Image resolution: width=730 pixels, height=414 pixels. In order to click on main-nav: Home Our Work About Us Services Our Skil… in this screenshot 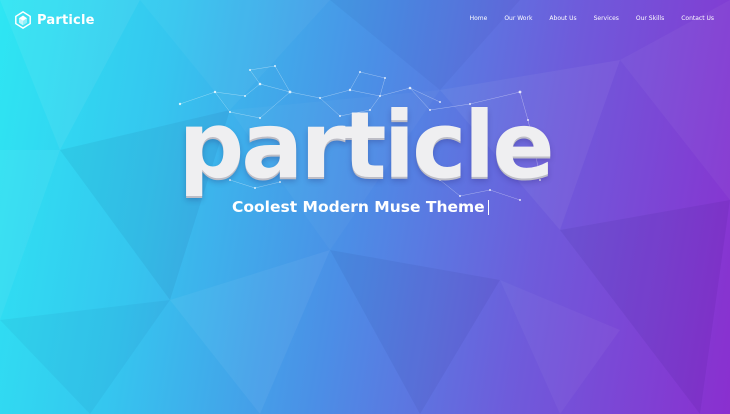, I will do `click(583, 19)`.